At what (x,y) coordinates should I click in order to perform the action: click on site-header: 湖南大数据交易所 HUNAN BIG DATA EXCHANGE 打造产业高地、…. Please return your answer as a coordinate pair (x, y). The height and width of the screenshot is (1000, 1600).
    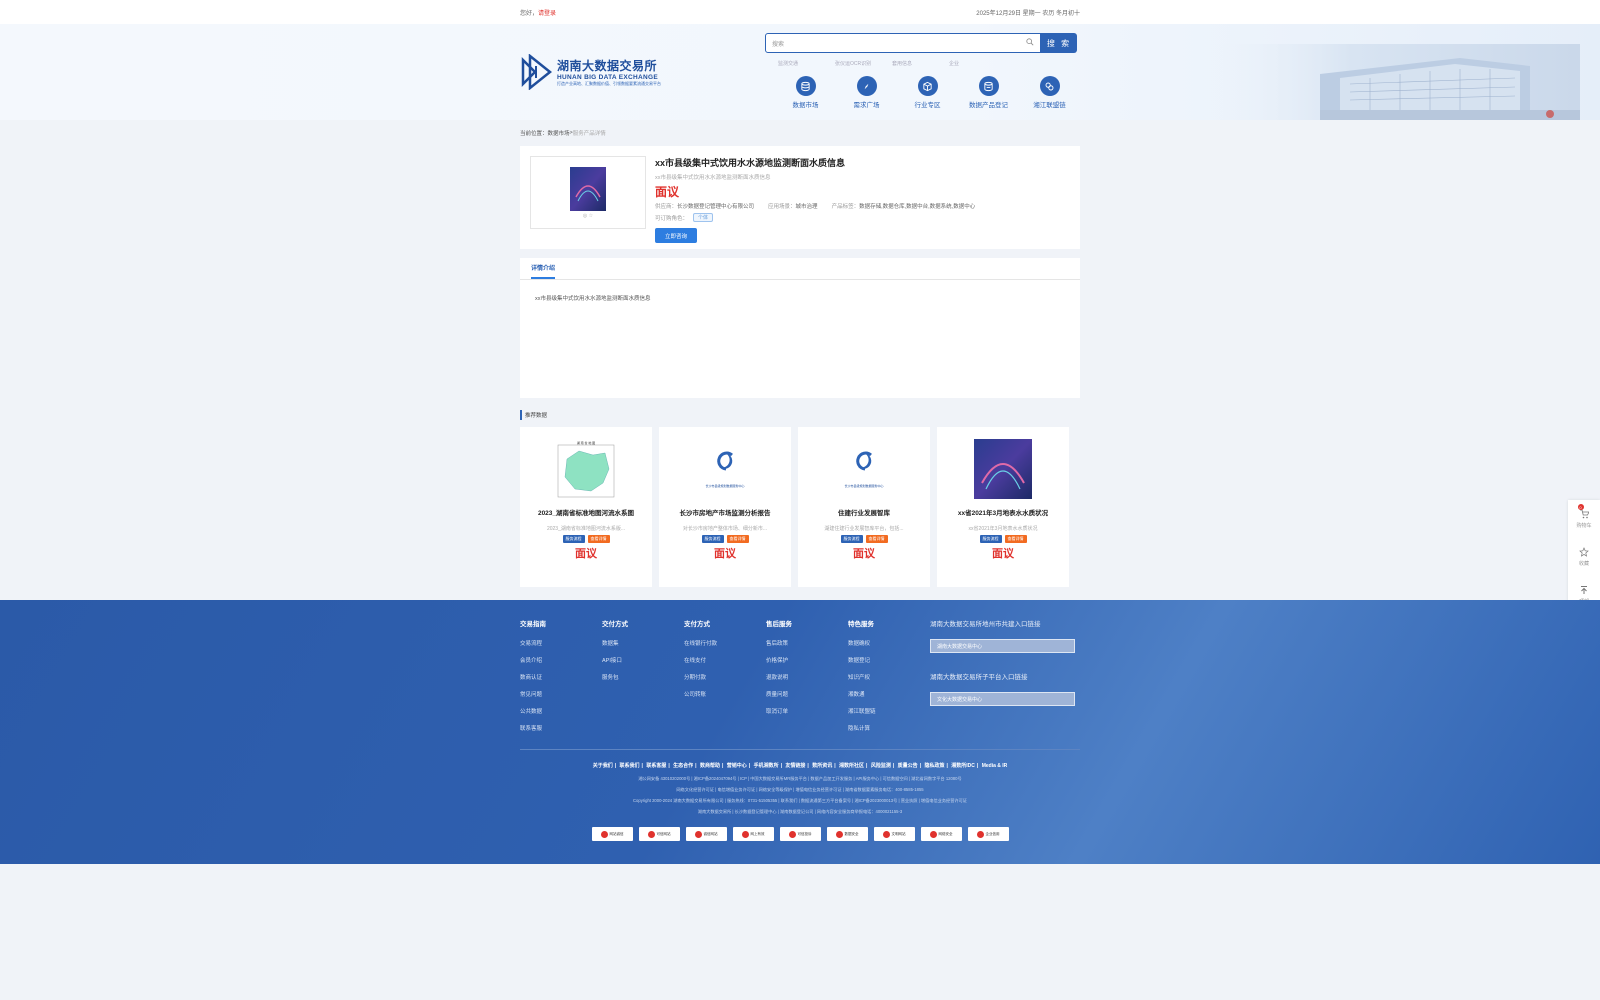
    Looking at the image, I should click on (800, 72).